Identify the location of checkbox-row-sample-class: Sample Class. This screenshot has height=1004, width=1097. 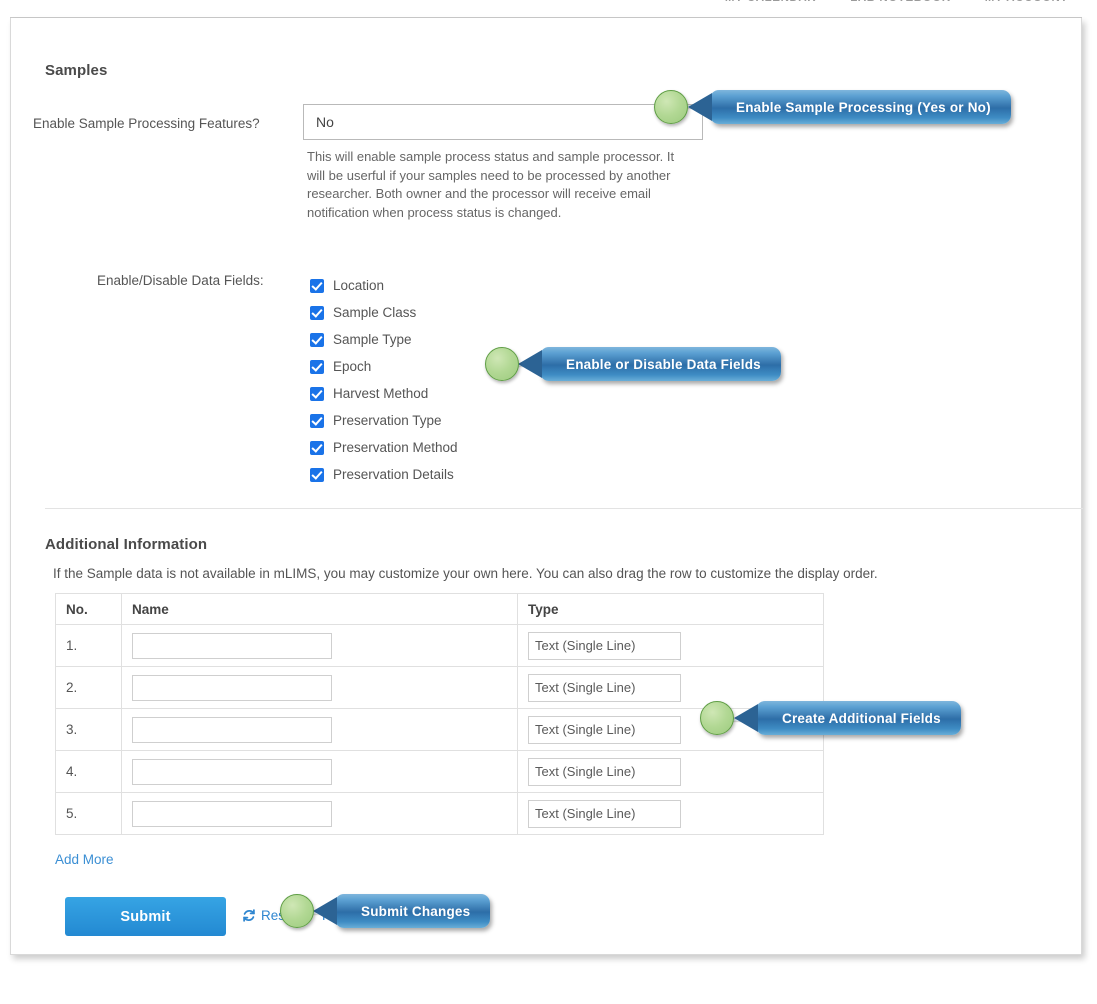
(384, 312).